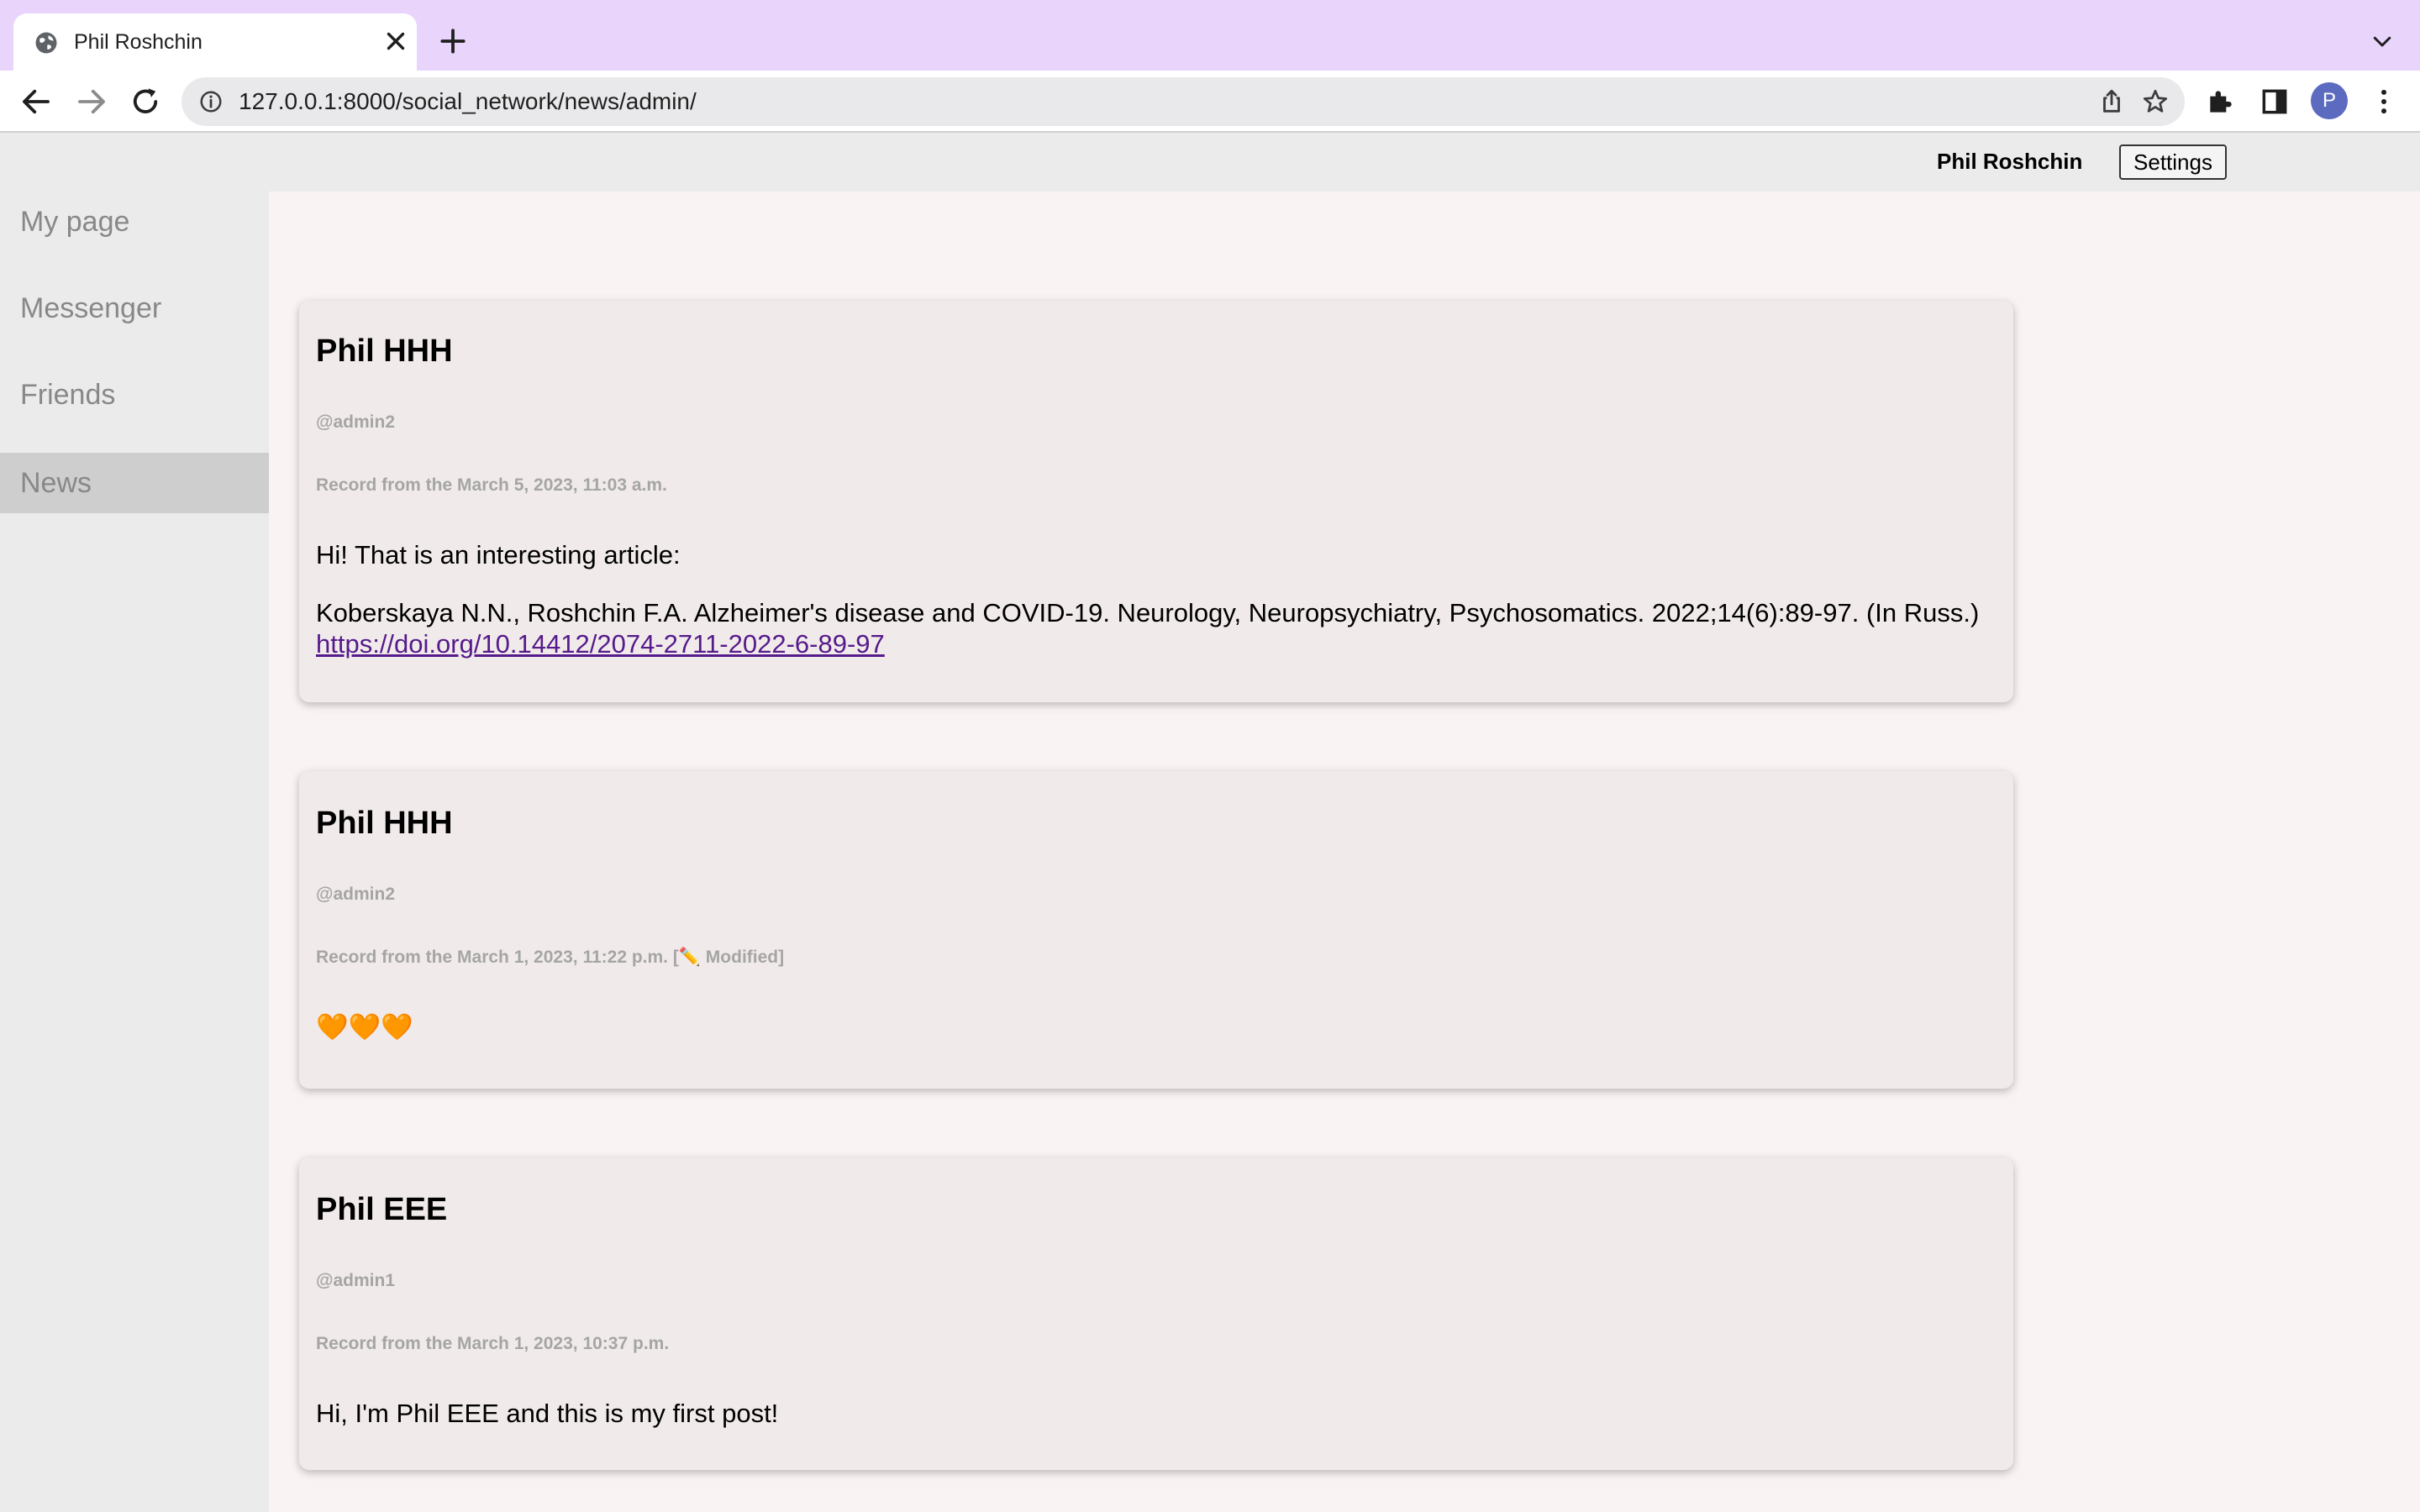 The width and height of the screenshot is (2420, 1512). What do you see at coordinates (134, 395) in the screenshot?
I see `sidebar-item-friends: Friends` at bounding box center [134, 395].